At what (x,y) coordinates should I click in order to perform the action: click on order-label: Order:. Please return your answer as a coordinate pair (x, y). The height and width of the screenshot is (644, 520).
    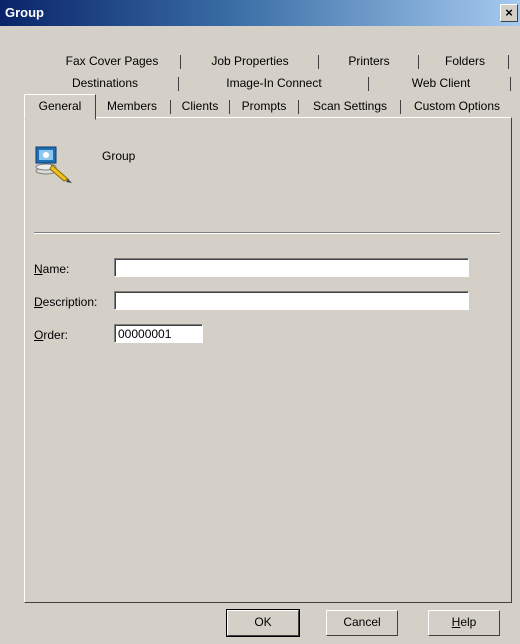
    Looking at the image, I should click on (51, 335).